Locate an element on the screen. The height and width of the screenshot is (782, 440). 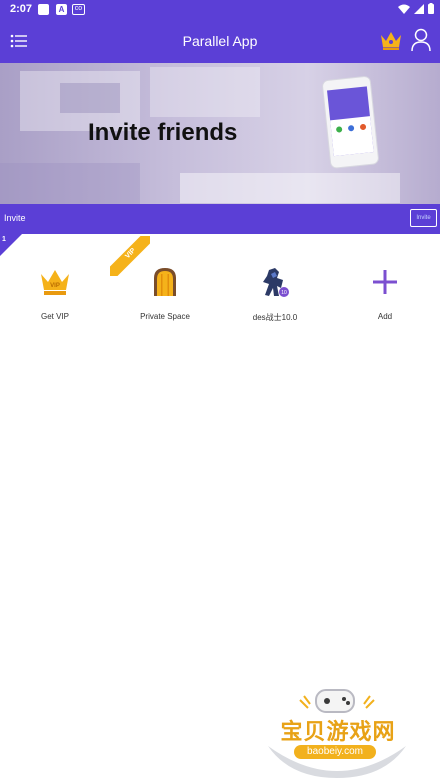
wifi-icon is located at coordinates (404, 9).